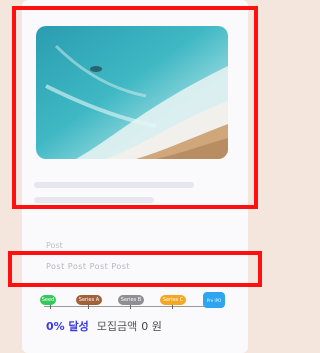  What do you see at coordinates (67, 326) in the screenshot?
I see `percent-achieved: 0% 달성` at bounding box center [67, 326].